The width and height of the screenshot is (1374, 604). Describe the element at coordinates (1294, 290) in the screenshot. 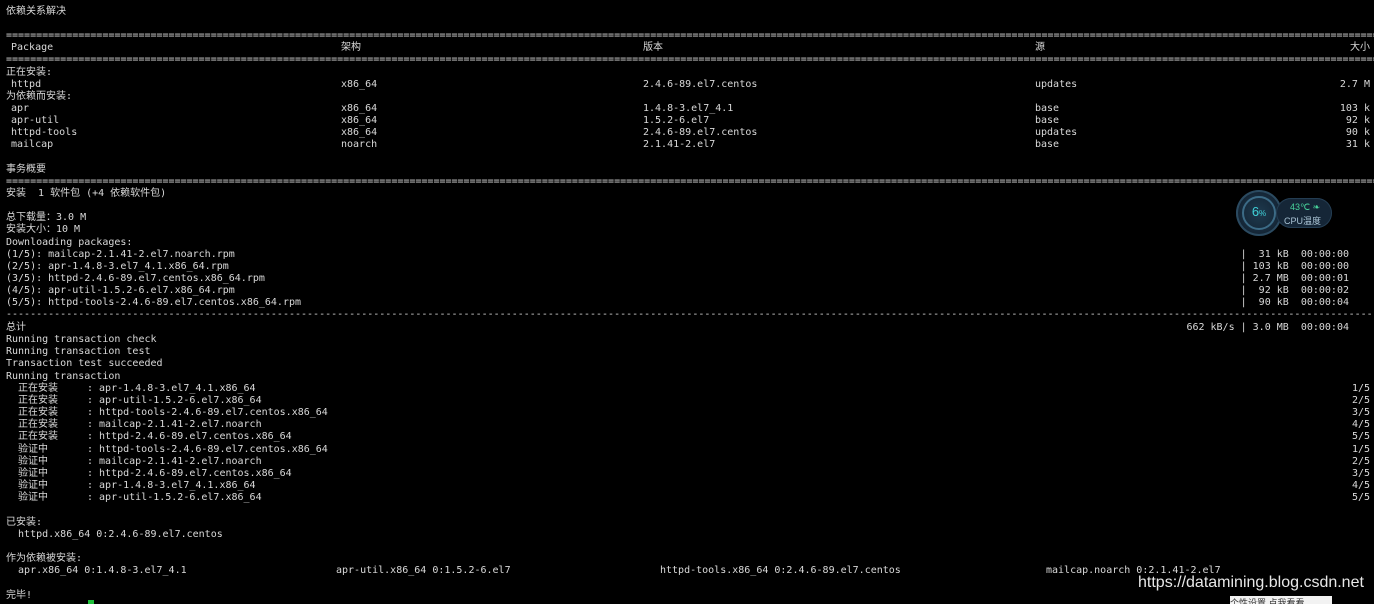

I see `download-stat: | 92 kB 00:00:02` at that location.